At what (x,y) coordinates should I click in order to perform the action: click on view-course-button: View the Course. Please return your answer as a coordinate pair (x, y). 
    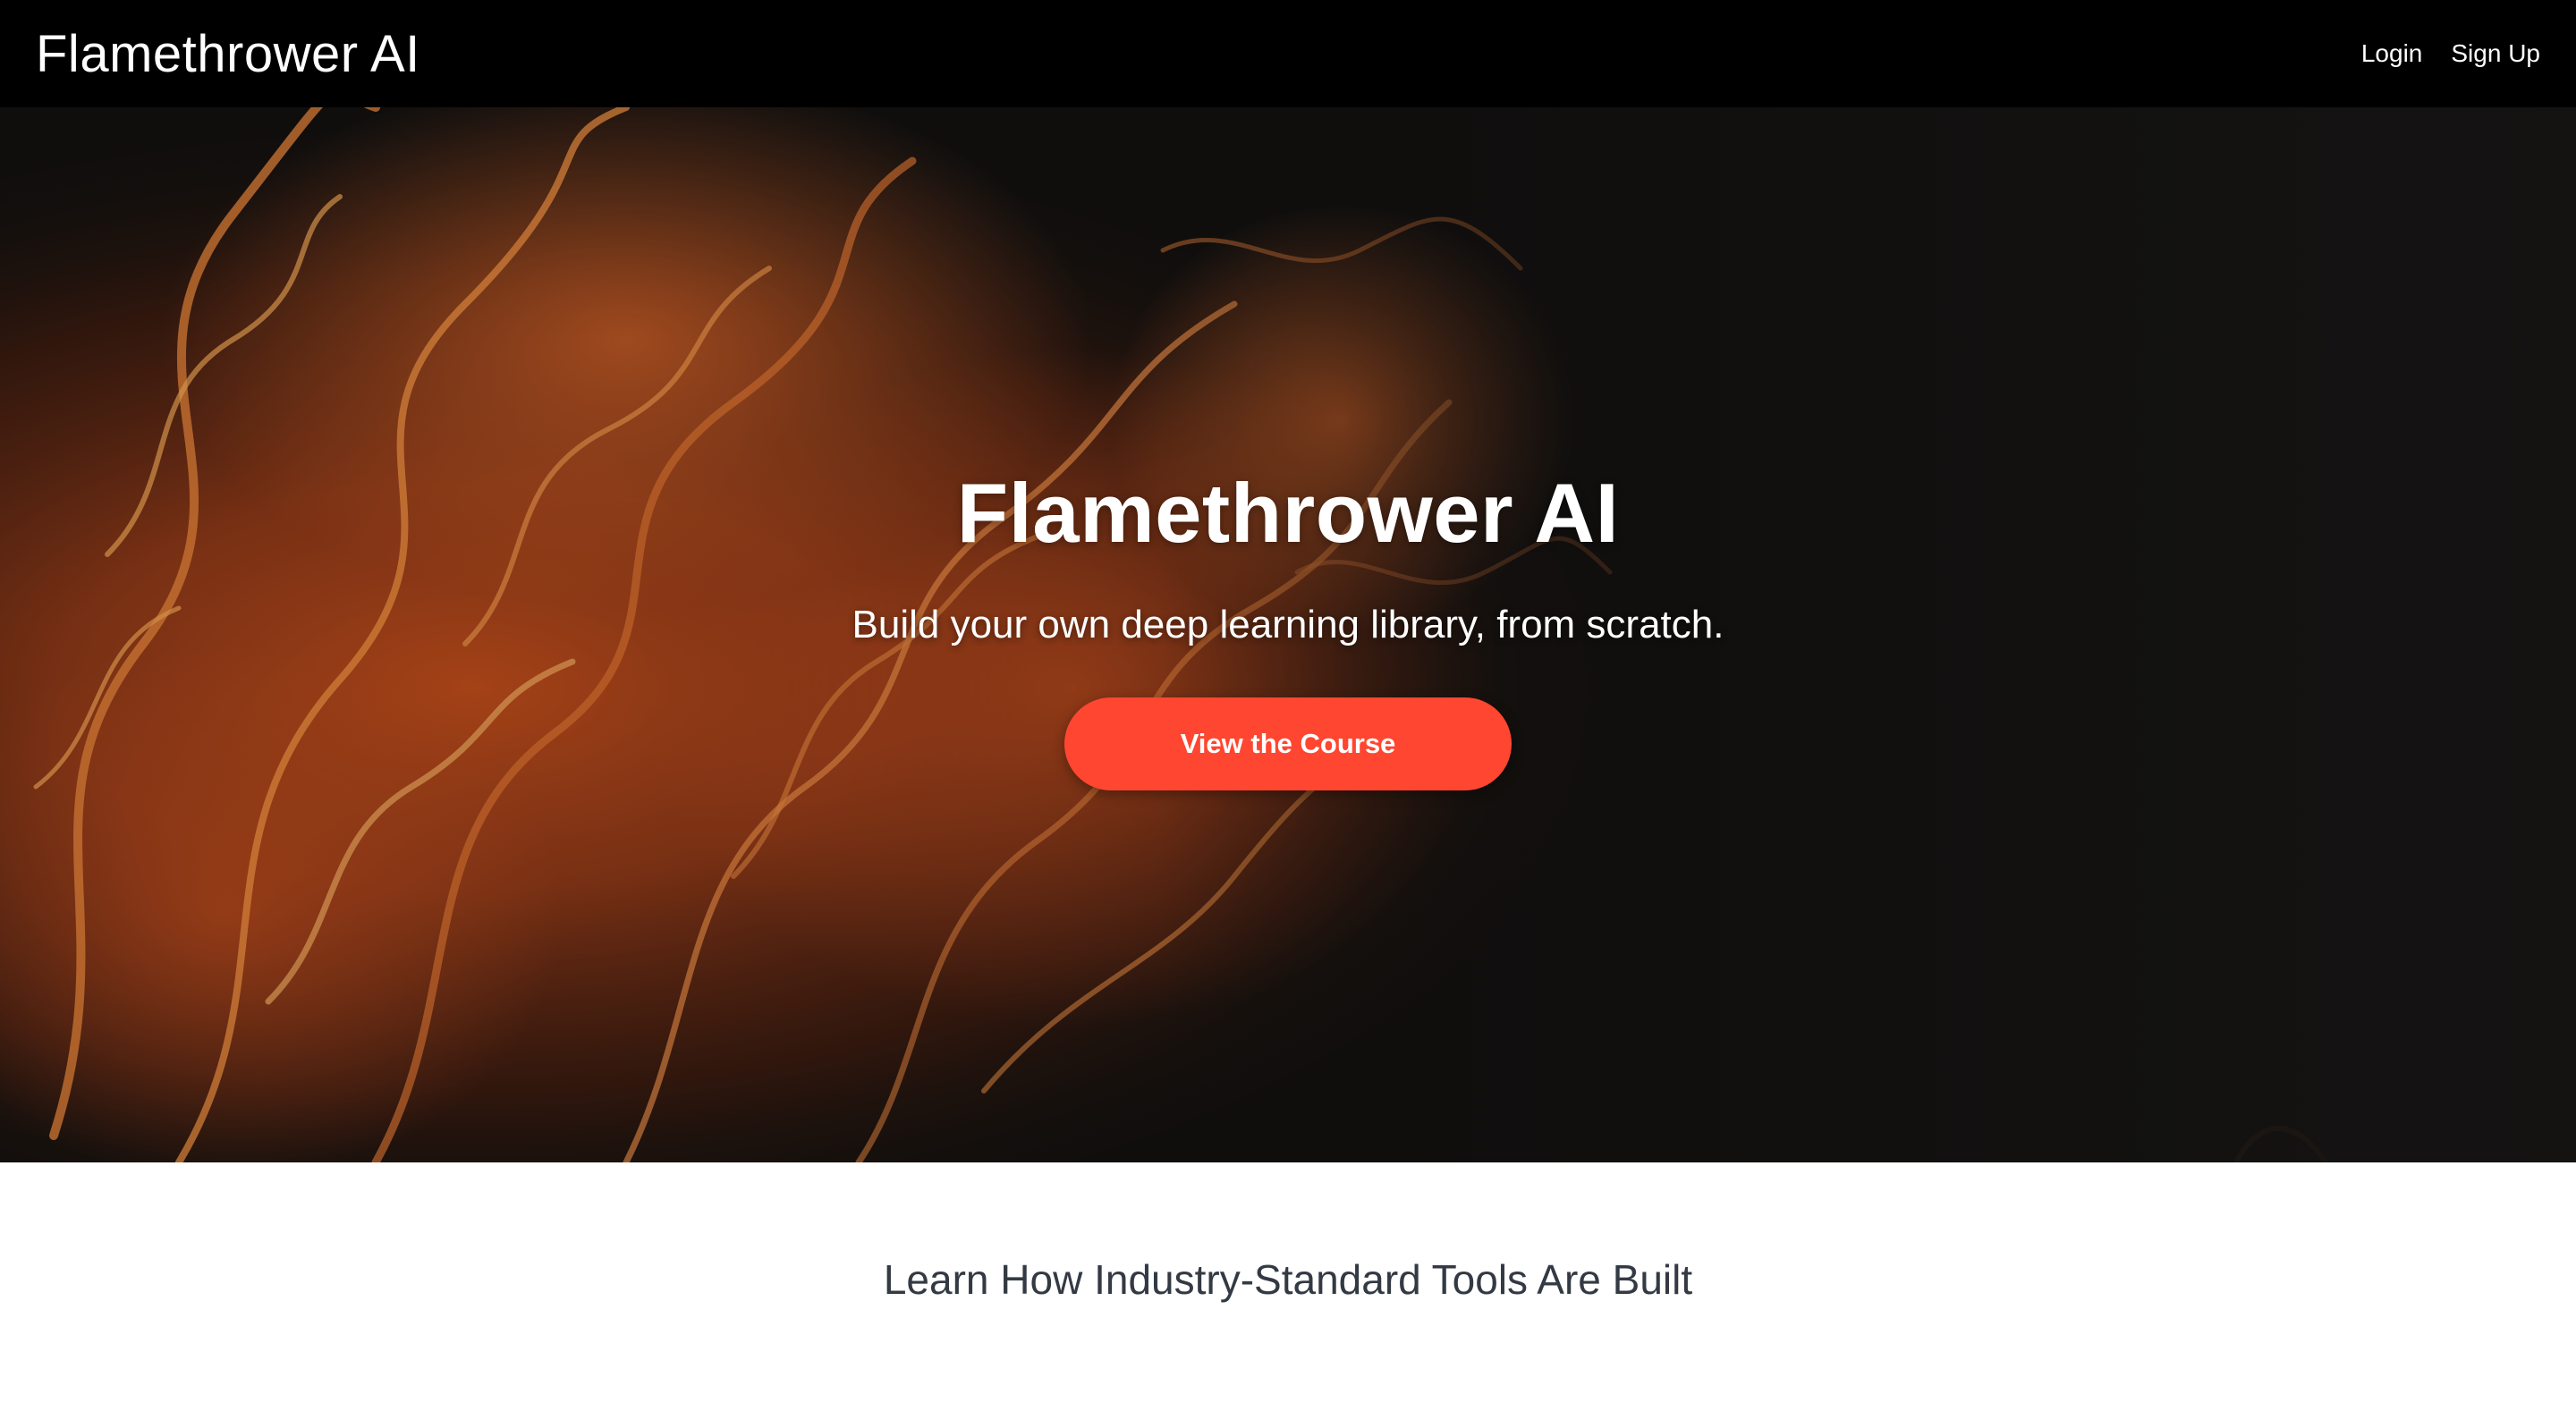
    Looking at the image, I should click on (1288, 744).